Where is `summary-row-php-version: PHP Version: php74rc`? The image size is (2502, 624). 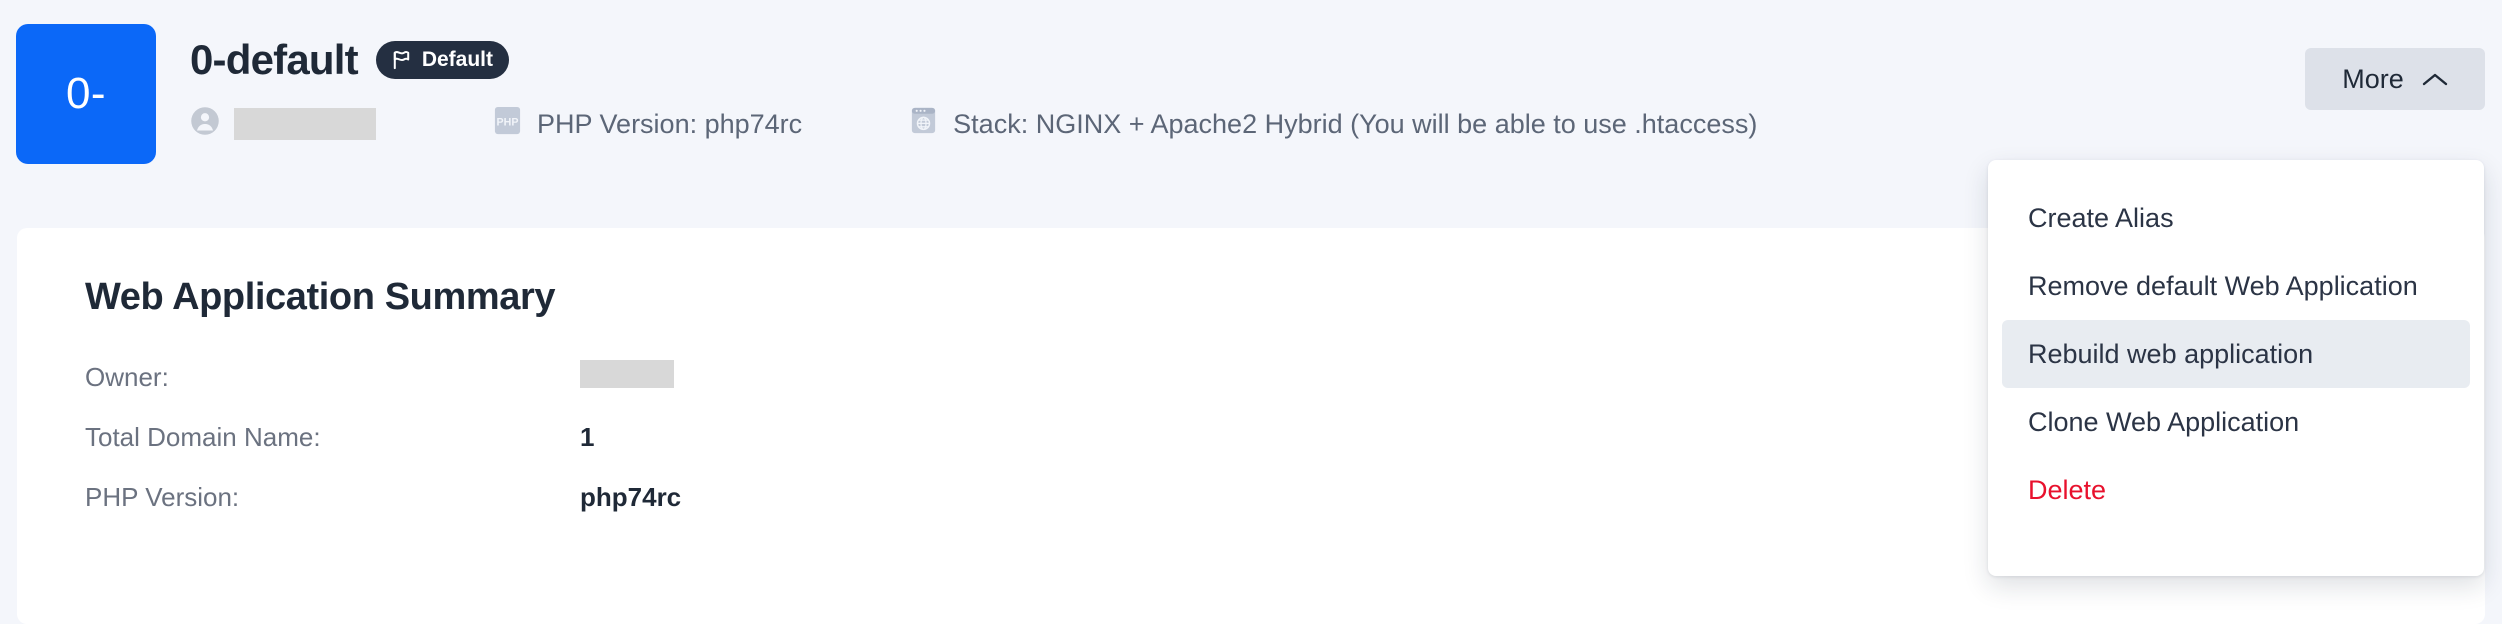 summary-row-php-version: PHP Version: php74rc is located at coordinates (635, 497).